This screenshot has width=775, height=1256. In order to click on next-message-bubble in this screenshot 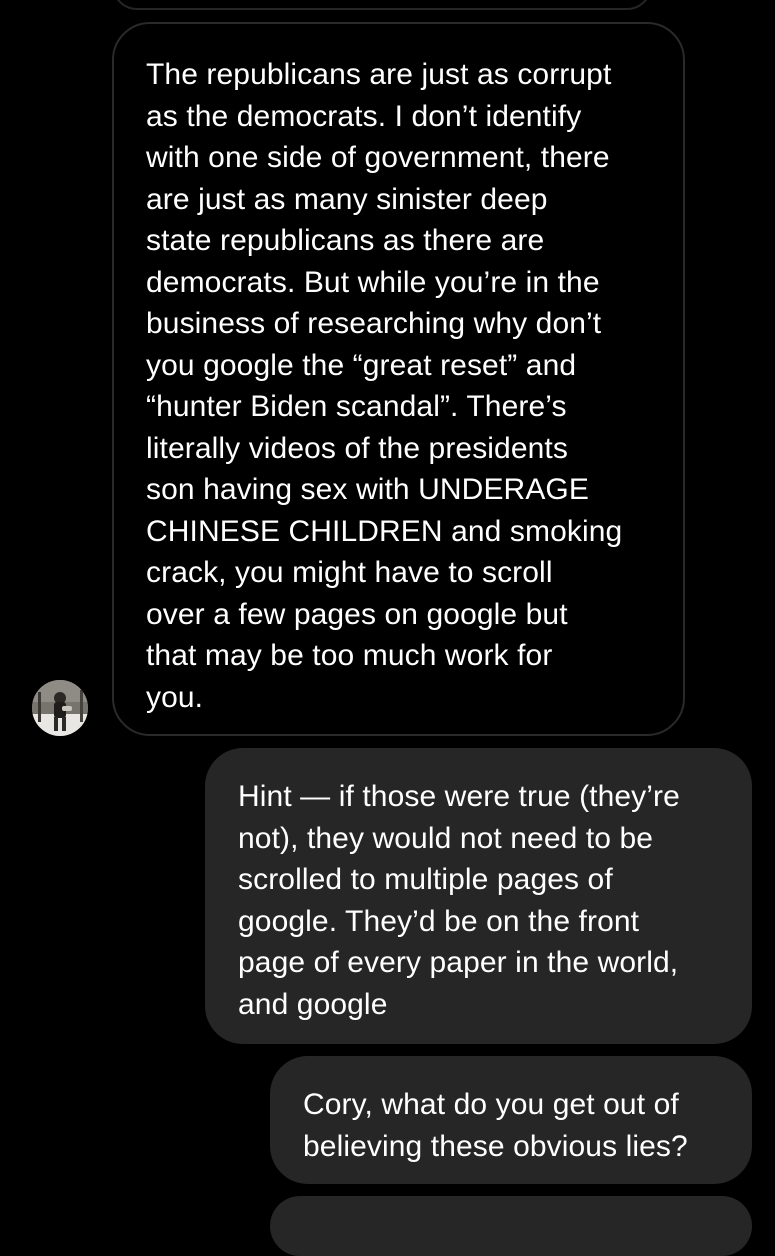, I will do `click(511, 1226)`.